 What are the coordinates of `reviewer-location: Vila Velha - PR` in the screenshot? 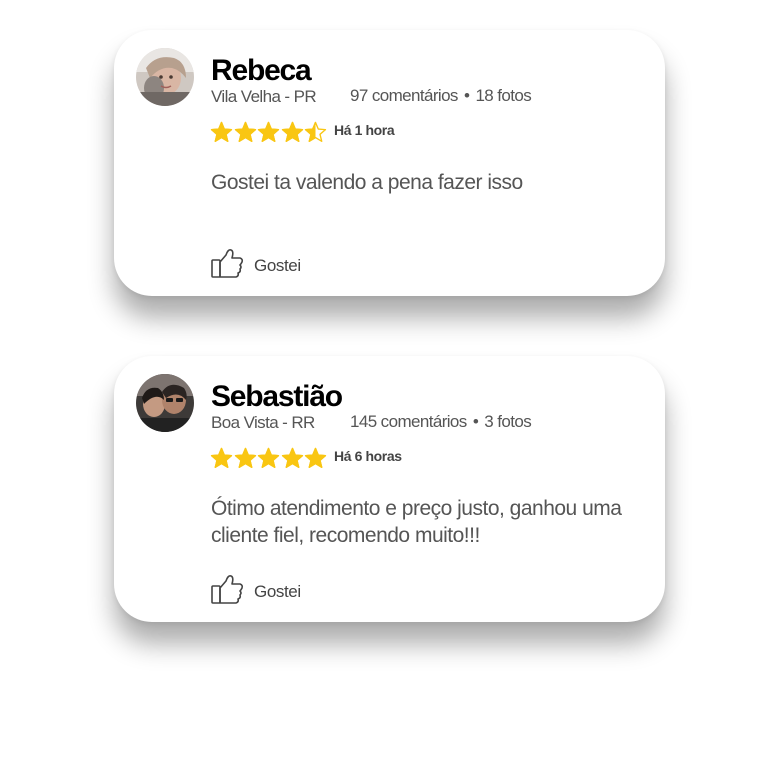 It's located at (264, 96).